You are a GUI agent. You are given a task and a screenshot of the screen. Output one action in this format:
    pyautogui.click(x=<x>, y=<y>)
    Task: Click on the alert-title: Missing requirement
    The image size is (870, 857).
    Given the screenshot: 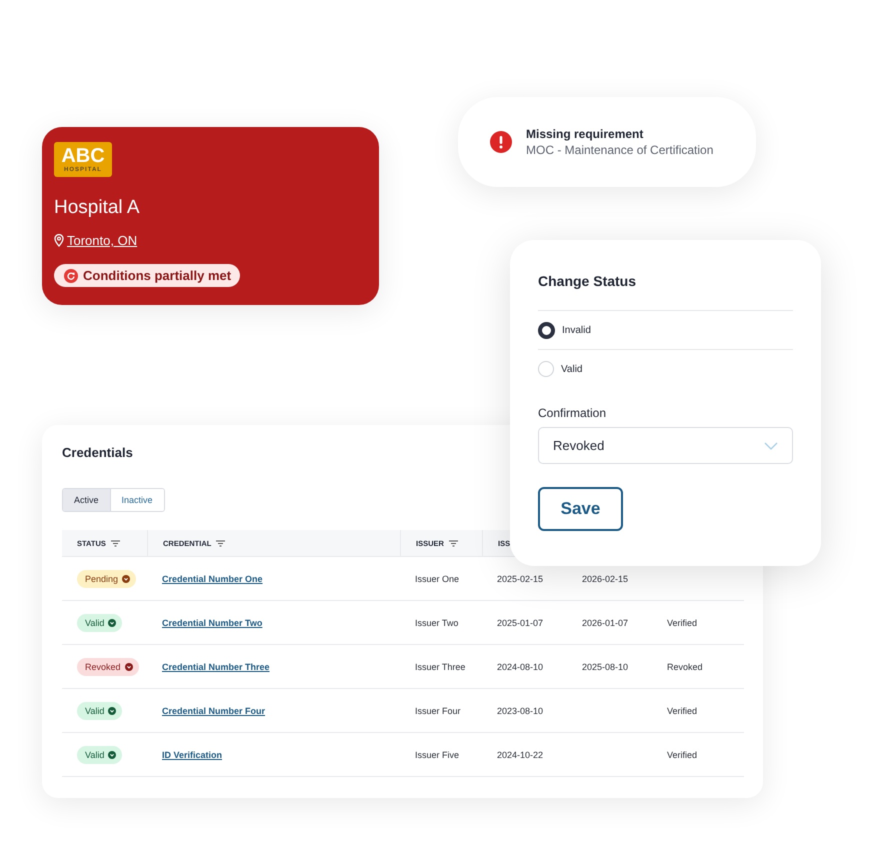 What is the action you would take?
    pyautogui.click(x=585, y=134)
    